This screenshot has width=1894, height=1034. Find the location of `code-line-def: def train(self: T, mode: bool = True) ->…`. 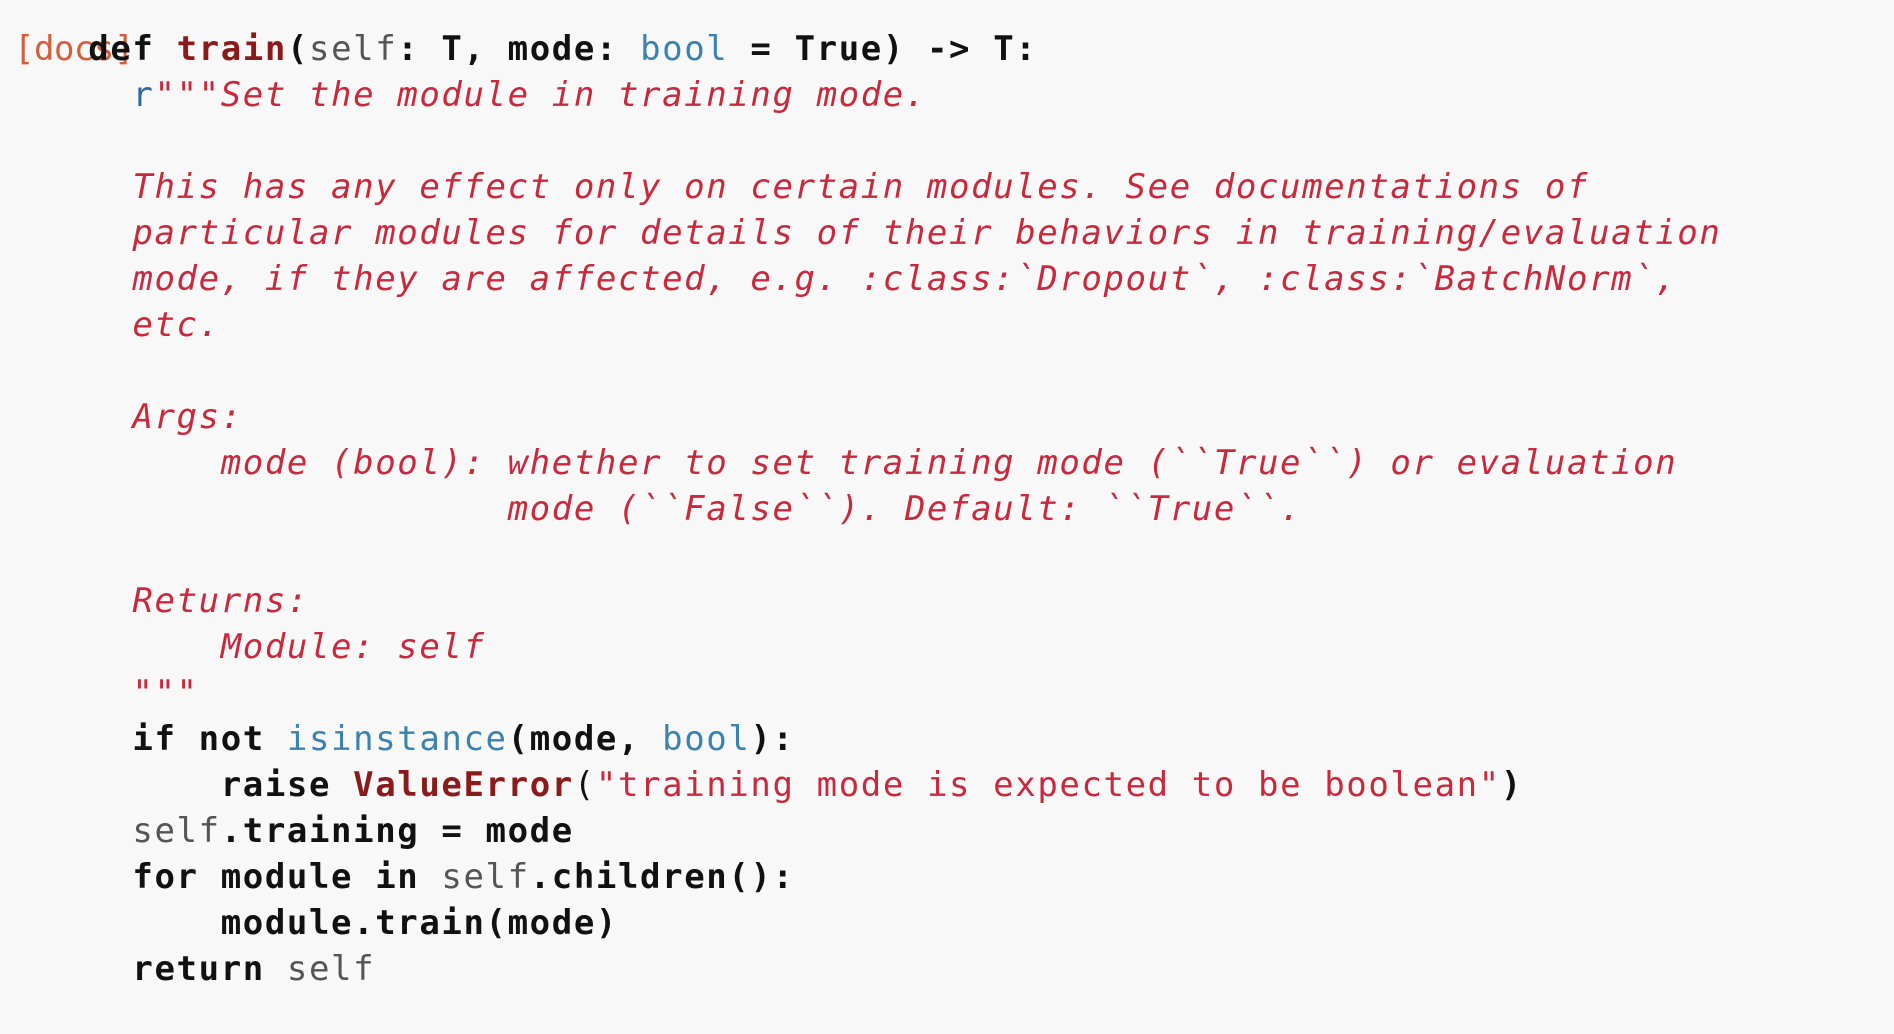

code-line-def: def train(self: T, mode: bool = True) ->… is located at coordinates (860, 49).